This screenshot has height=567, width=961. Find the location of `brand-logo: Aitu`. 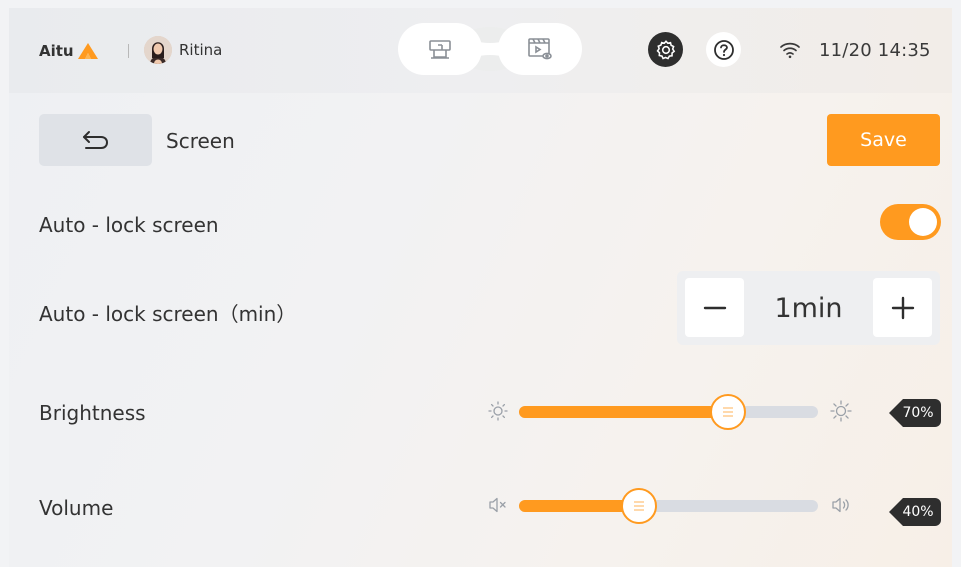

brand-logo: Aitu is located at coordinates (69, 51).